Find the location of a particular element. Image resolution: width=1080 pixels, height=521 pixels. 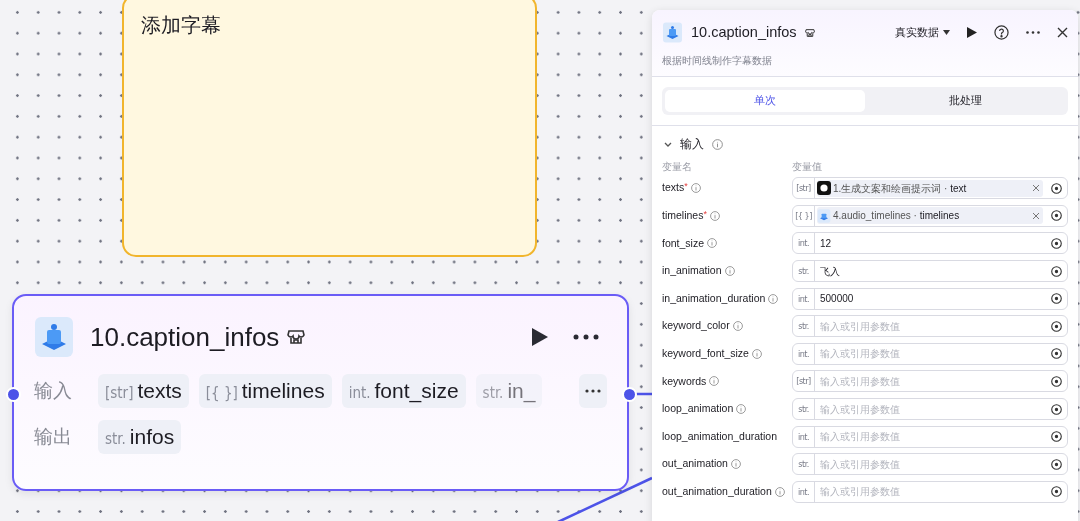

panel-title: 10.caption_infos is located at coordinates (744, 32).